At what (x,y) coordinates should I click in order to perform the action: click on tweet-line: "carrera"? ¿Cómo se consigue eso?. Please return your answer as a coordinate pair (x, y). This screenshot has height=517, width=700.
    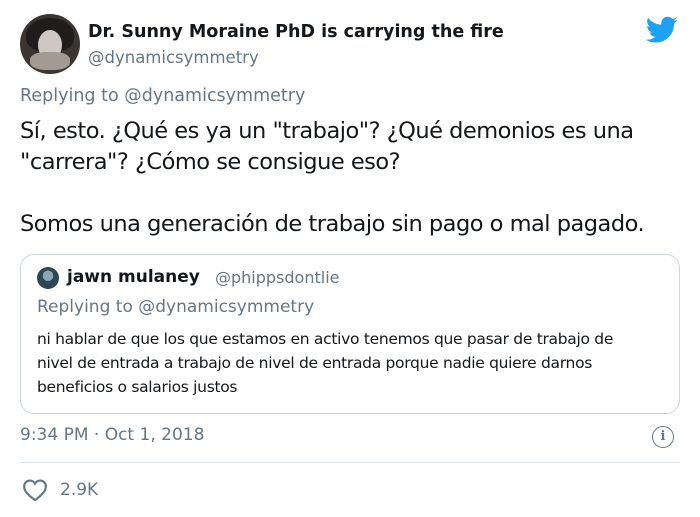
    Looking at the image, I should click on (210, 162).